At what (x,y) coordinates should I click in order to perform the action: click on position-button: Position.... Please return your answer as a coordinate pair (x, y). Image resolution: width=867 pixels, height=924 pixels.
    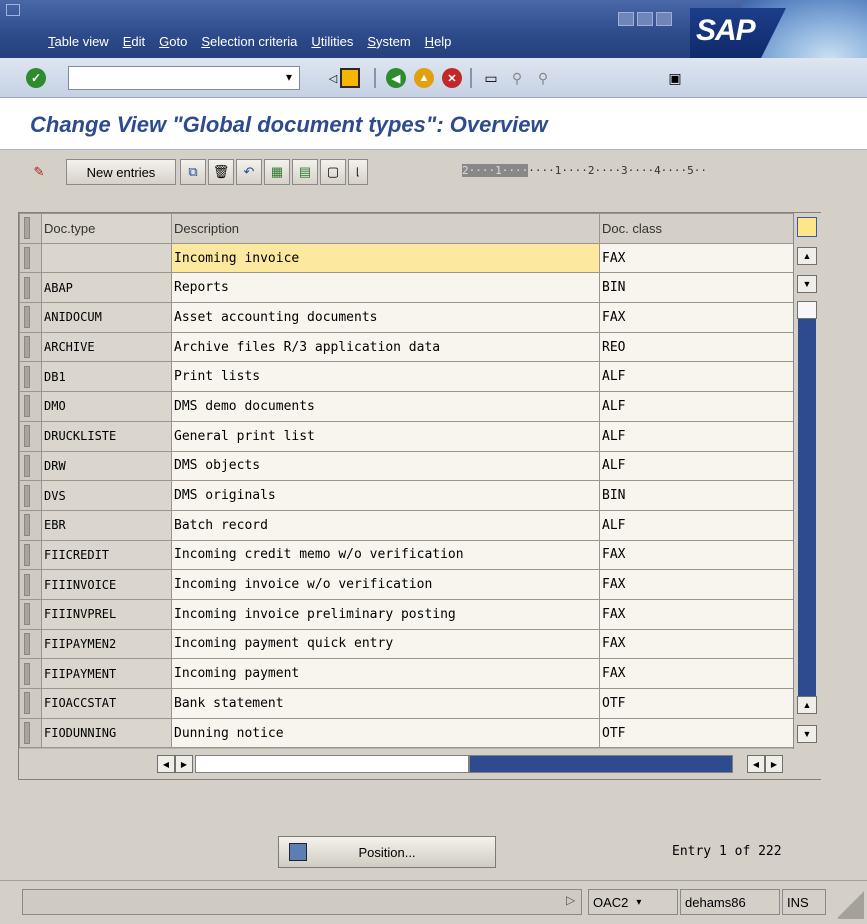
    Looking at the image, I should click on (387, 852).